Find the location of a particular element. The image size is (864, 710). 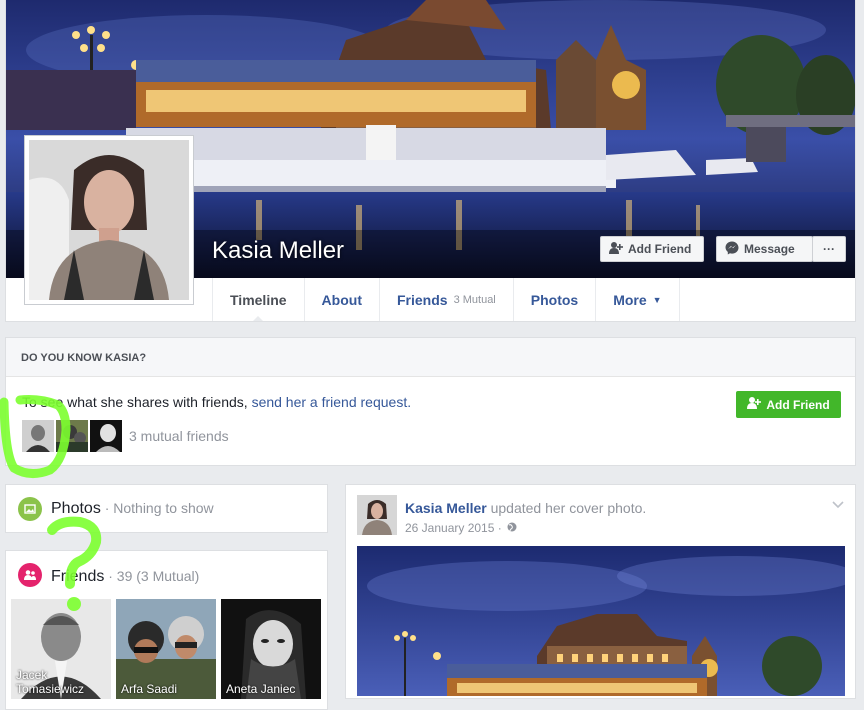

caret-down-icon: ▼ is located at coordinates (657, 300).